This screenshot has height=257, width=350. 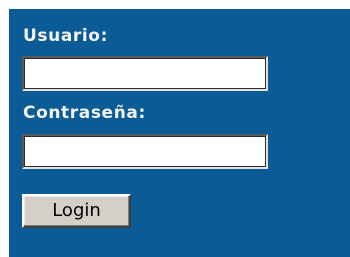 I want to click on username-input, so click(x=145, y=73).